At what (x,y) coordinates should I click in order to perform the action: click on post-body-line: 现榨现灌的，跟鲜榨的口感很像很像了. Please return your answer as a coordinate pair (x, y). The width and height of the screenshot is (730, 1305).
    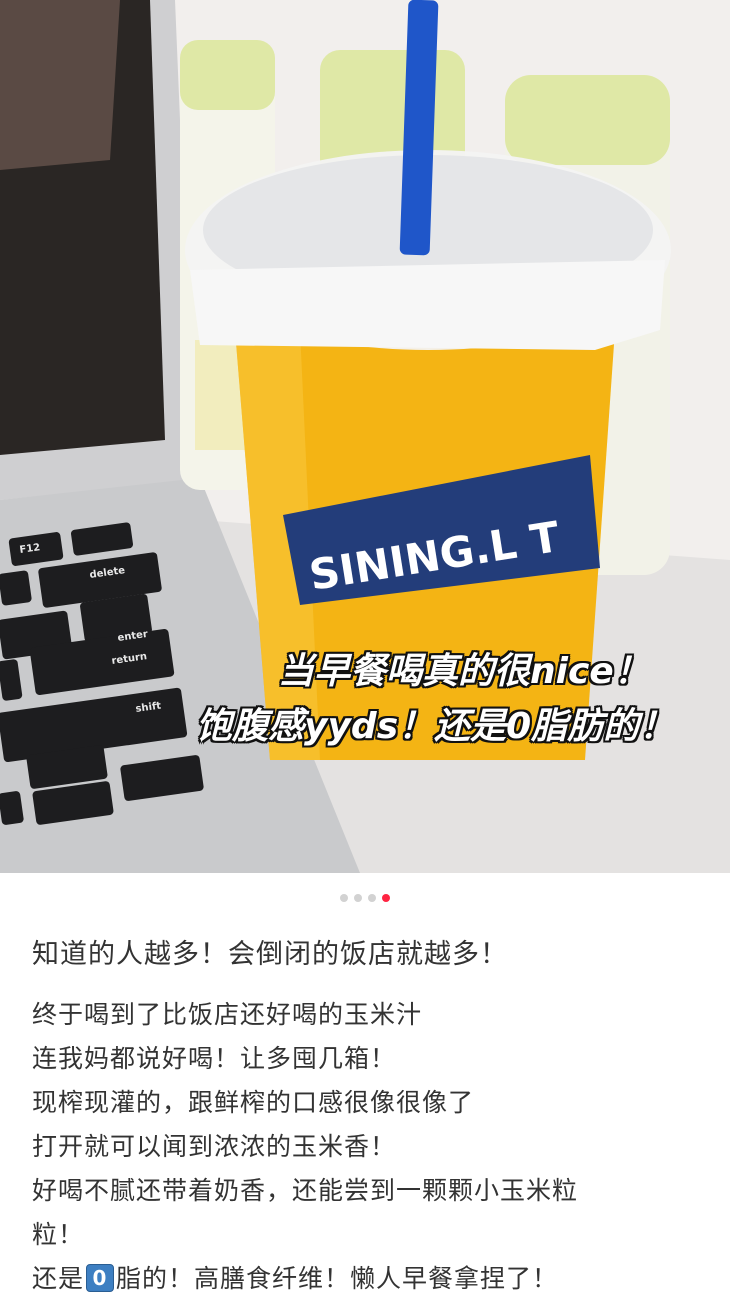
    Looking at the image, I should click on (253, 1102).